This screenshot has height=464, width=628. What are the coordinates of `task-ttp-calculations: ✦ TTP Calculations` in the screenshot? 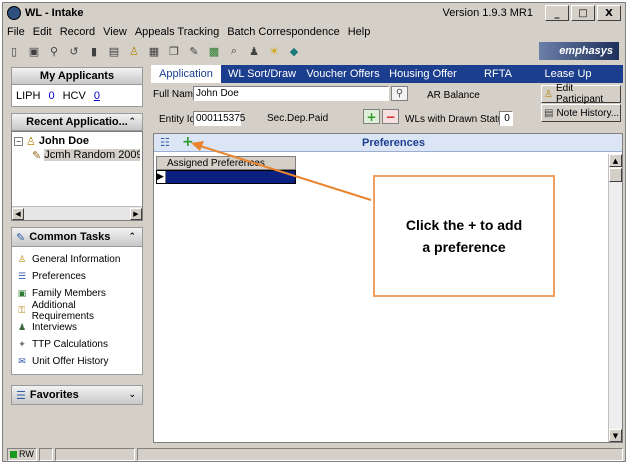 It's located at (77, 344).